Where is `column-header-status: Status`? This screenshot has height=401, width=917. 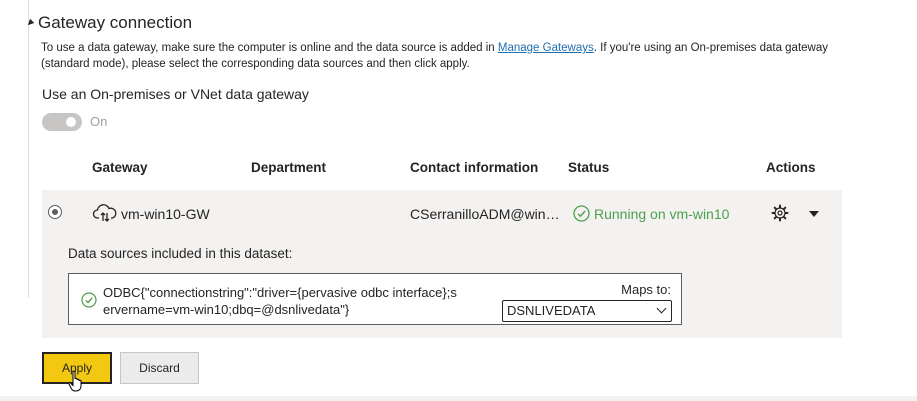
column-header-status: Status is located at coordinates (589, 167).